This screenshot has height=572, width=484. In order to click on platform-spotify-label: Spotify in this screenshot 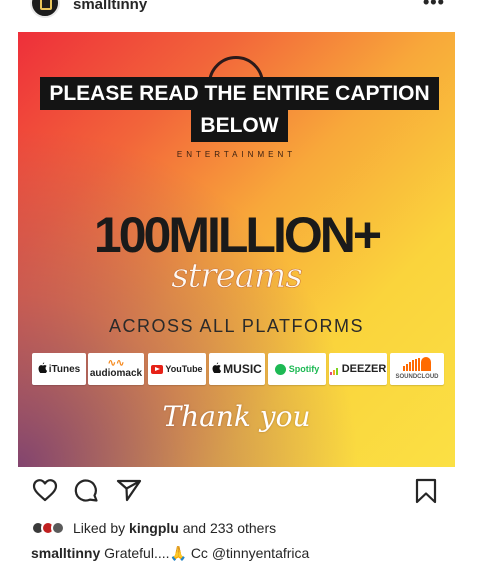, I will do `click(304, 369)`.